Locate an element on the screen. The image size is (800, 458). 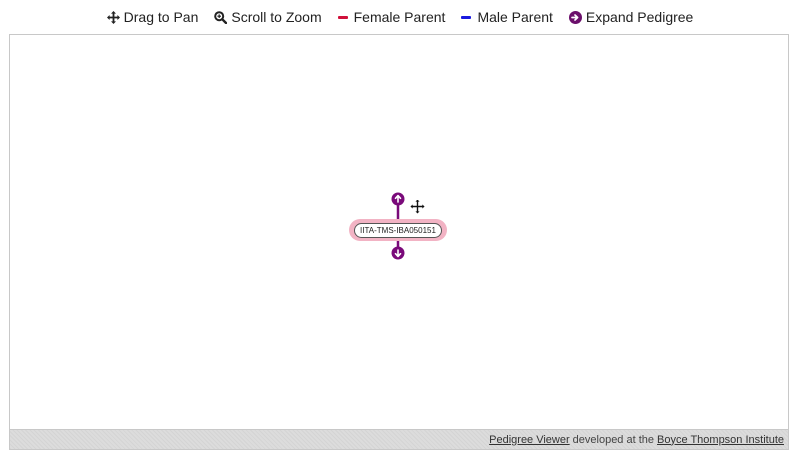
legend-female-label: Female Parent is located at coordinates (399, 17).